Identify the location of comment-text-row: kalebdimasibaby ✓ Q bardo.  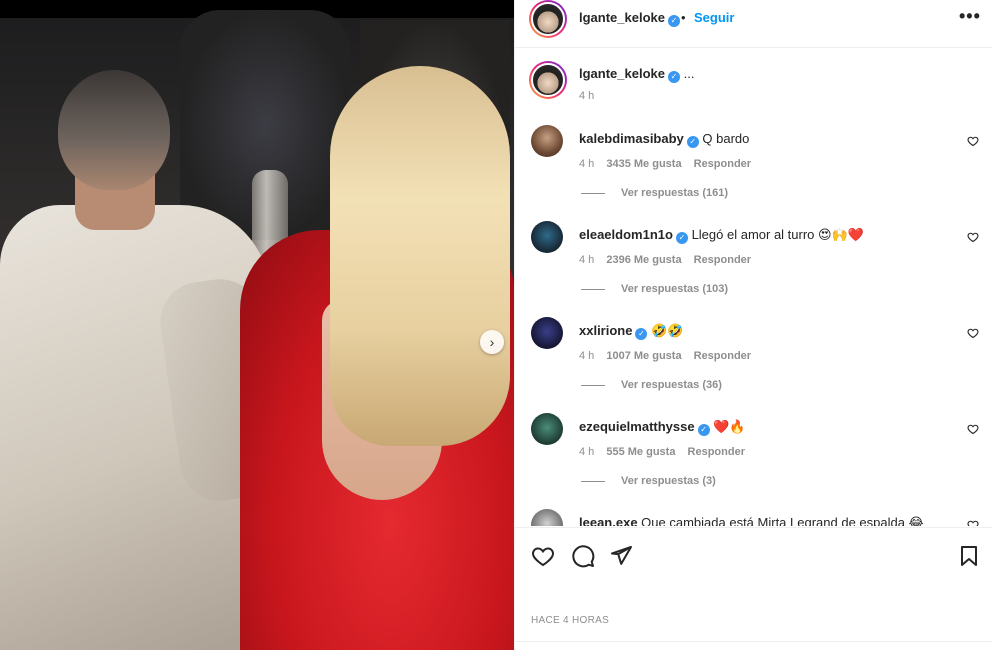
(664, 139).